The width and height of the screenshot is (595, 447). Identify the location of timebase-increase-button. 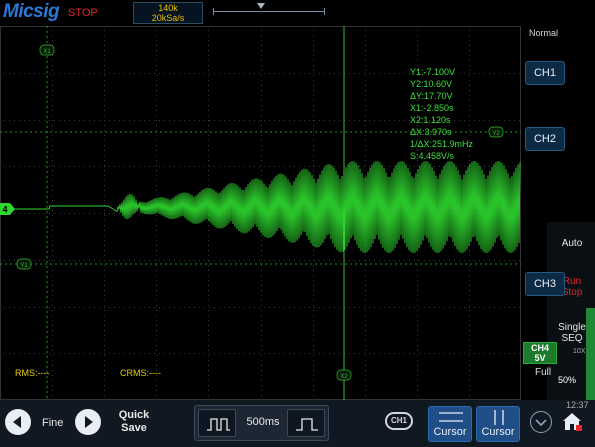
(306, 423).